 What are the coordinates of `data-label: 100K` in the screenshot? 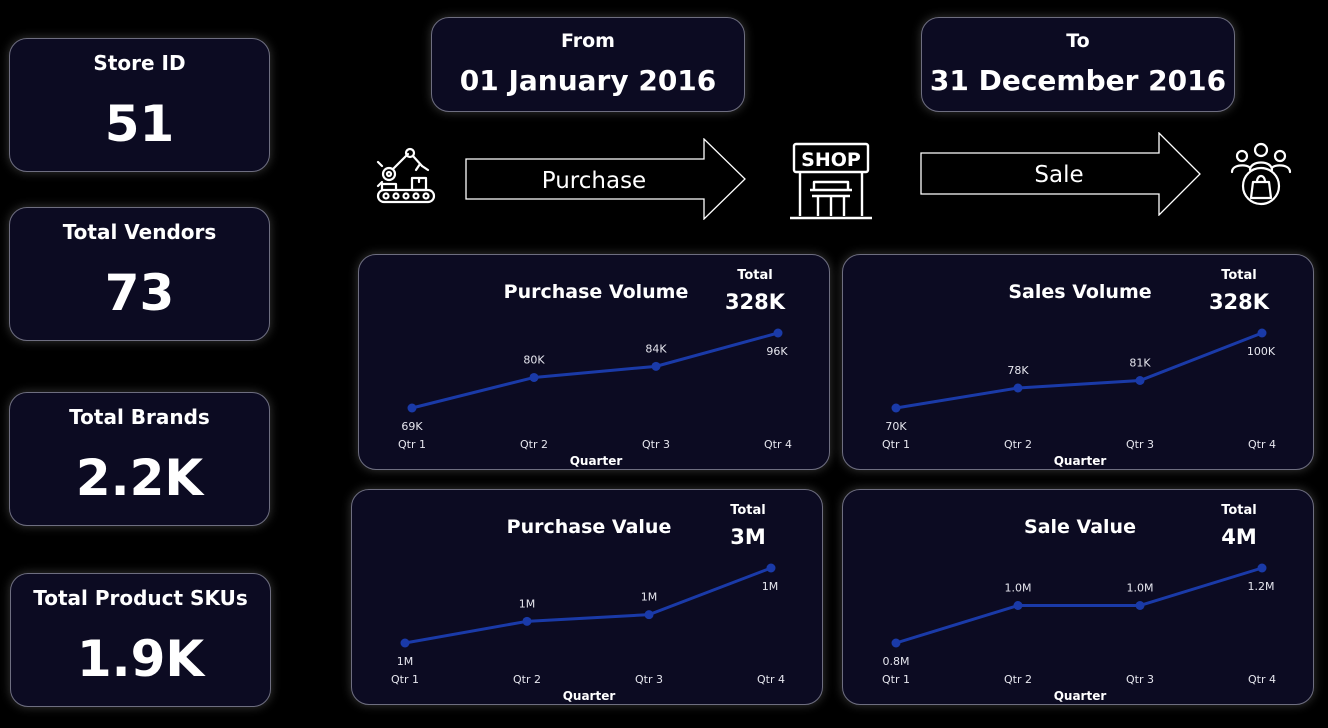 It's located at (1261, 351).